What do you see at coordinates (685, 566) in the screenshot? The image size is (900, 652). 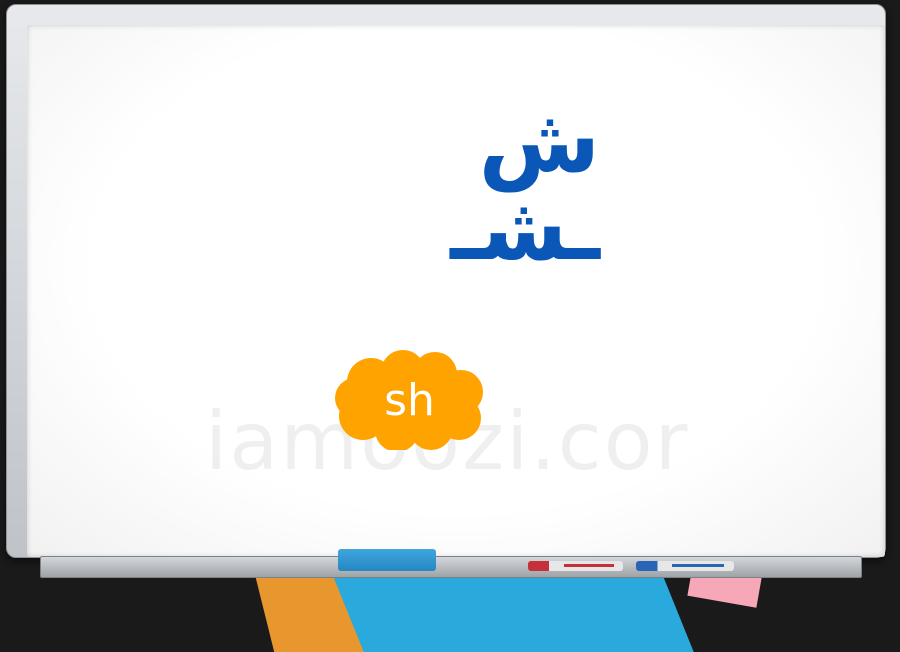 I see `blue-marker-icon` at bounding box center [685, 566].